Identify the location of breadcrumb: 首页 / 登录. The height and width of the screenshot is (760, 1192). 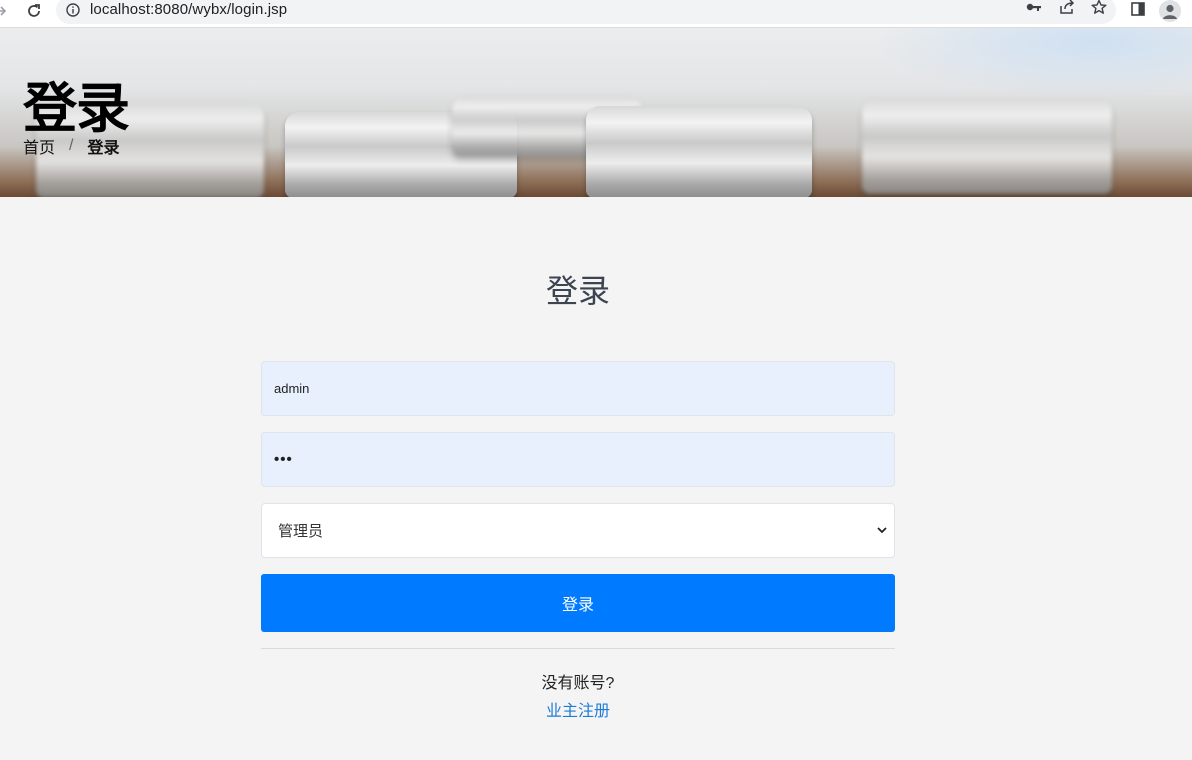
(71, 146).